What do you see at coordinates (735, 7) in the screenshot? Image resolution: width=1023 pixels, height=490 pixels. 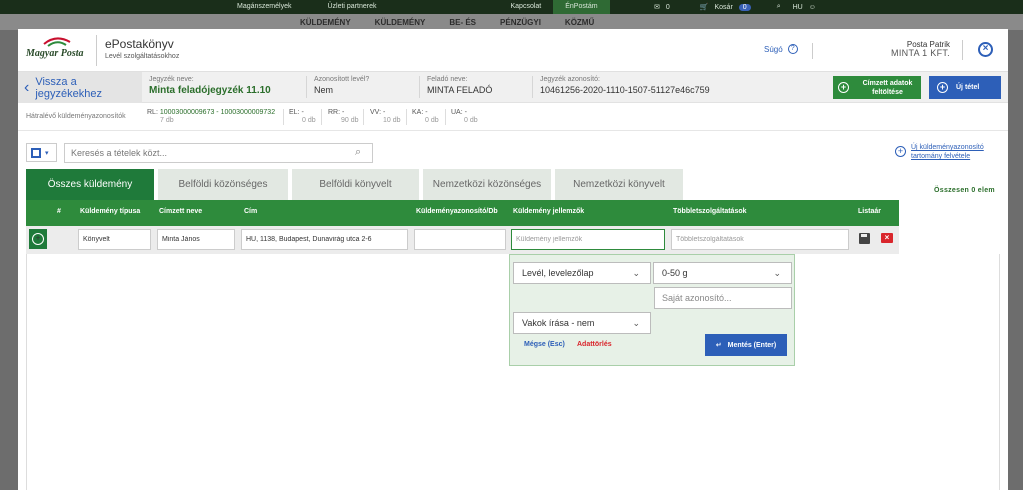 I see `site-top-right: ✉ 0 🛒 Kosár 0 ⌕ HU ☺` at bounding box center [735, 7].